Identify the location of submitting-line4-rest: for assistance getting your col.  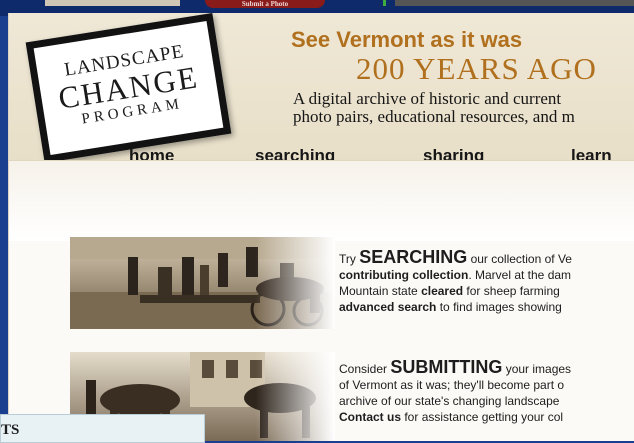
(482, 417).